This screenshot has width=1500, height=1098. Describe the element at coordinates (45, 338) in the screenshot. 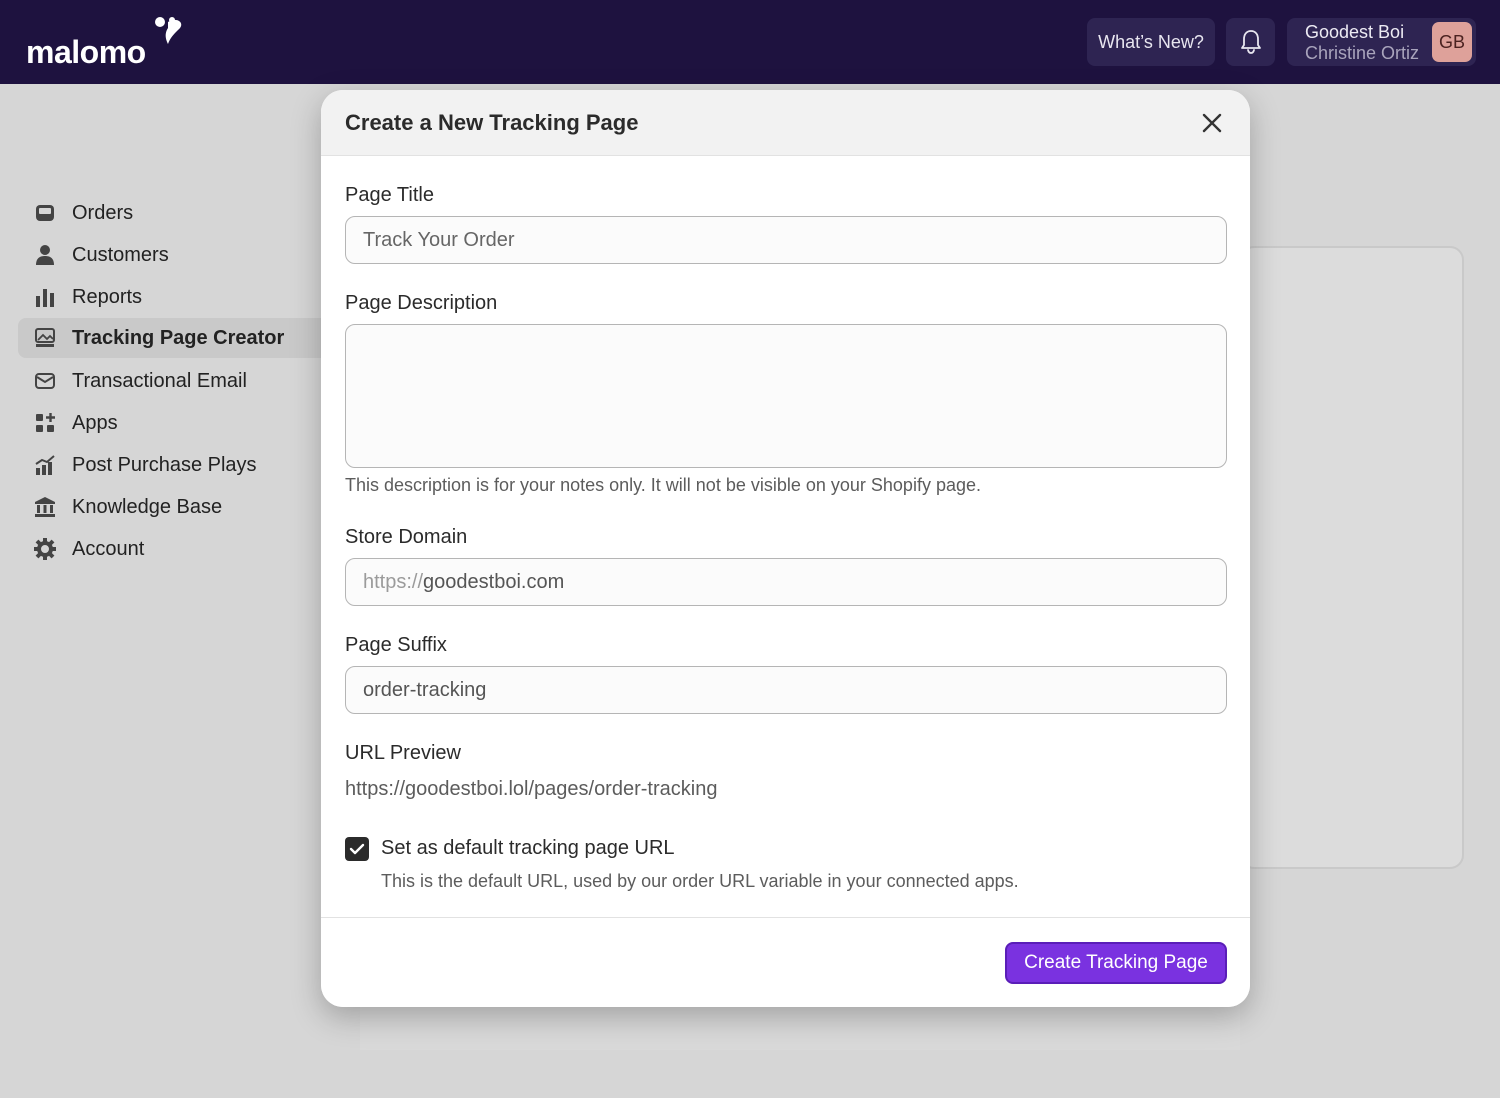

I see `page-image-icon` at that location.